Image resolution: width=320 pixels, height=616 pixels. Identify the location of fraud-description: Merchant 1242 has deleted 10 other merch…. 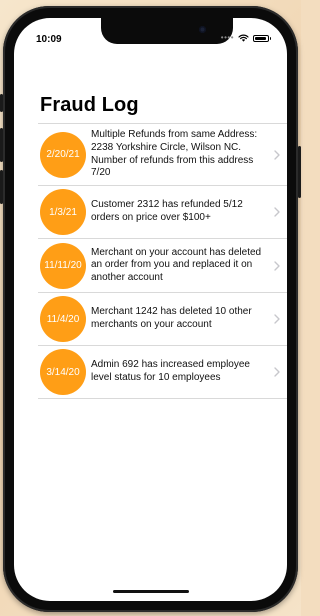
(171, 318).